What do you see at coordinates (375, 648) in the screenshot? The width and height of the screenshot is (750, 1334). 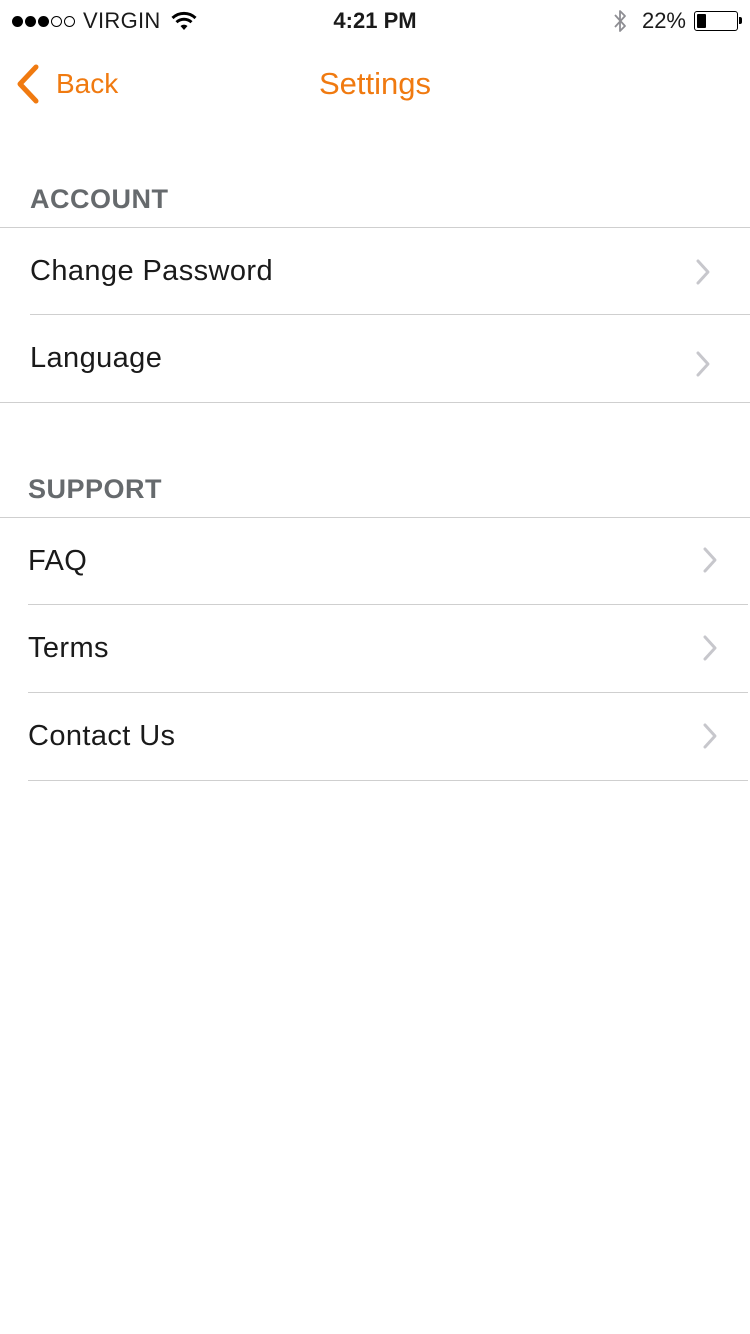 I see `settings-row-terms: Terms` at bounding box center [375, 648].